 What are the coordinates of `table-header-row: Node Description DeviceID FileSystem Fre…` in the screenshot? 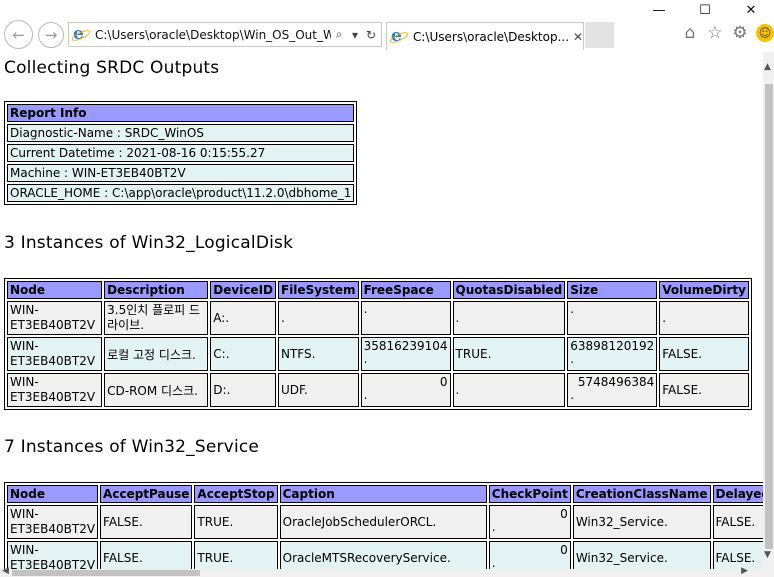 It's located at (378, 290).